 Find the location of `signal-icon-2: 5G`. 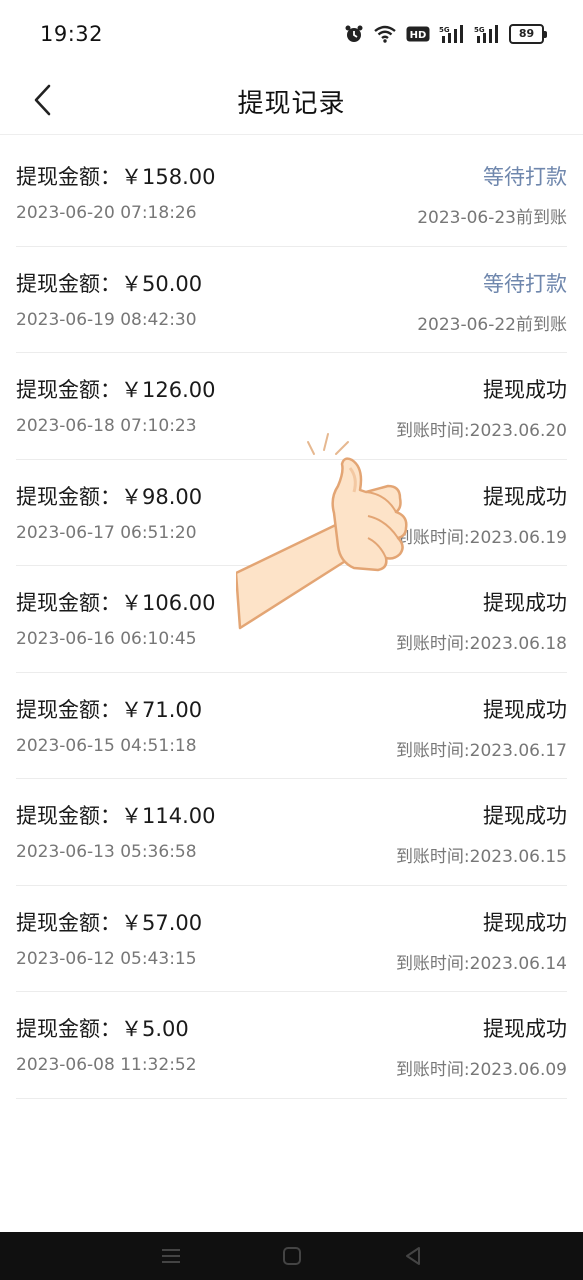

signal-icon-2: 5G is located at coordinates (487, 34).